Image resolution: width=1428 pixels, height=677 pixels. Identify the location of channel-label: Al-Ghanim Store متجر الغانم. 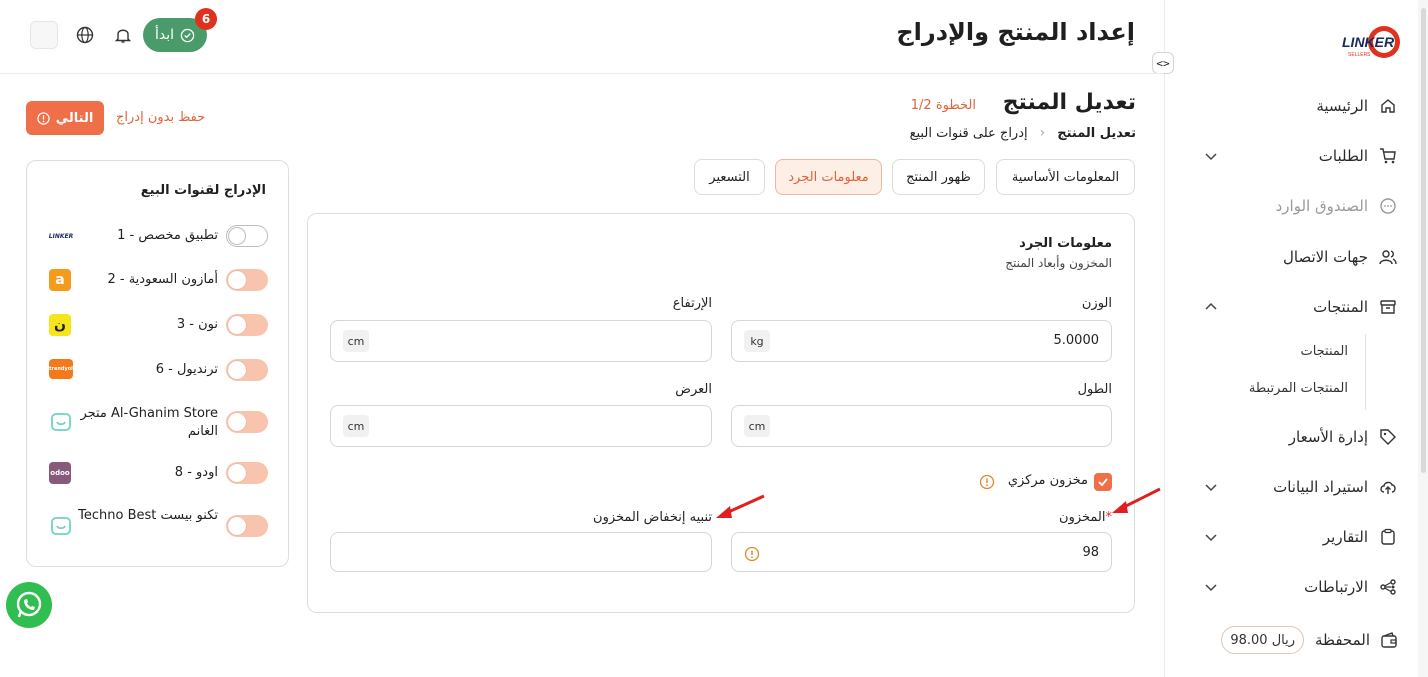
(149, 422).